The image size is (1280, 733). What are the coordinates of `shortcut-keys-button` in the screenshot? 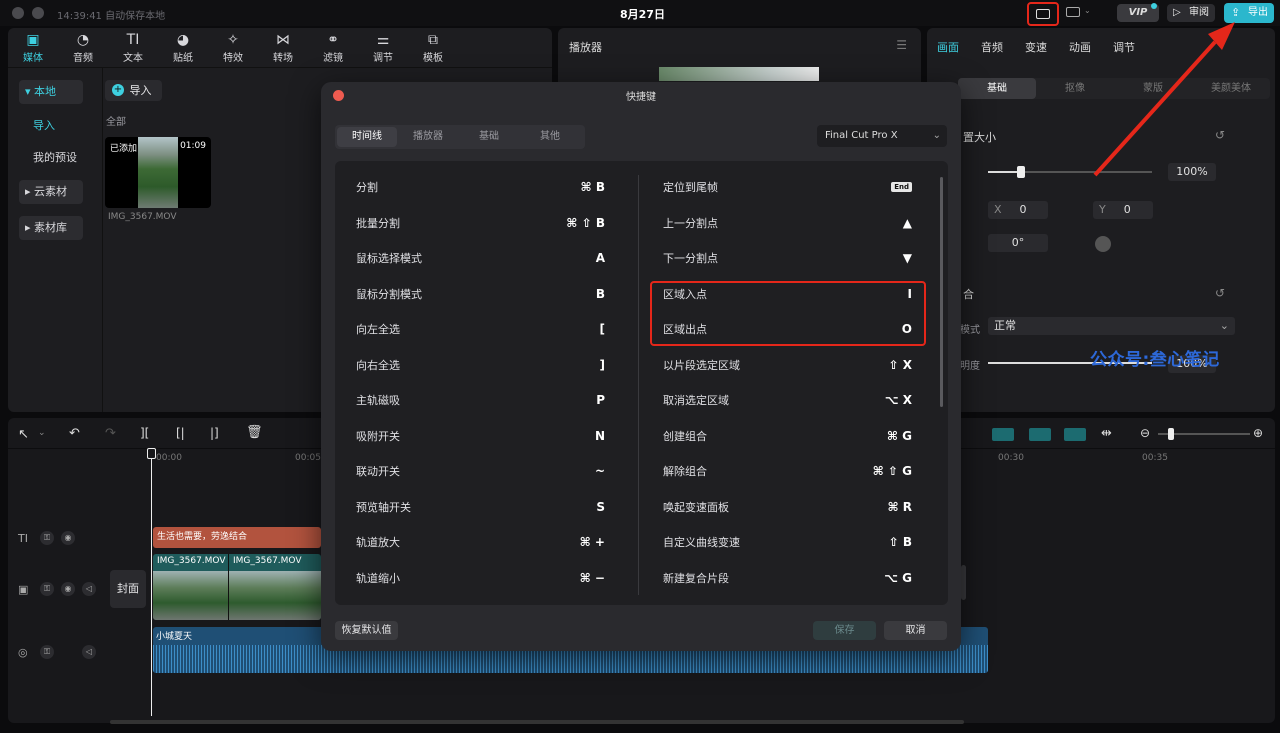 It's located at (1043, 14).